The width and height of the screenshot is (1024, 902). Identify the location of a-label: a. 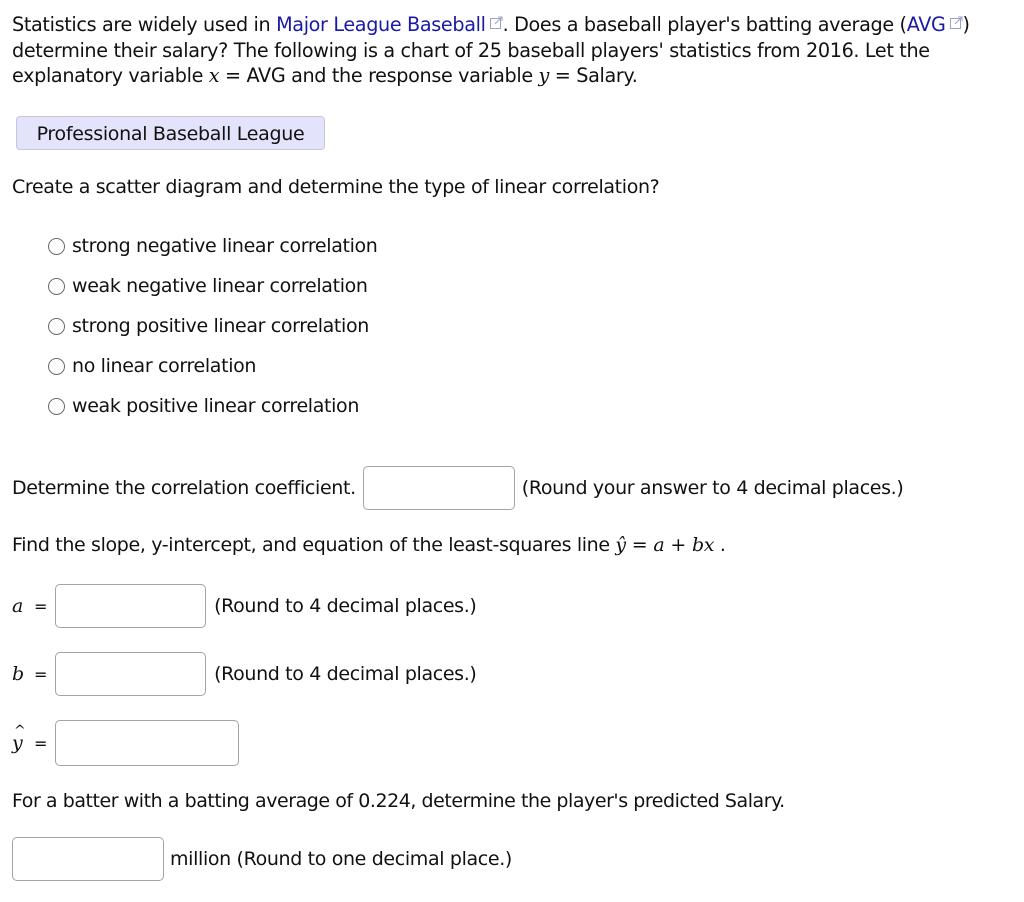
(17, 606).